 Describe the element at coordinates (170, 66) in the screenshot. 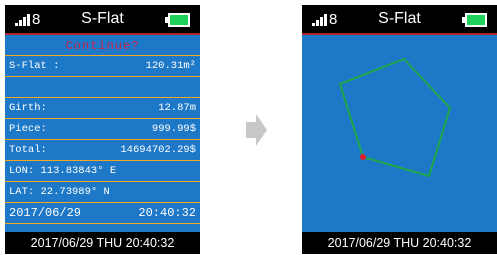

I see `area-value: 120.31m²` at that location.